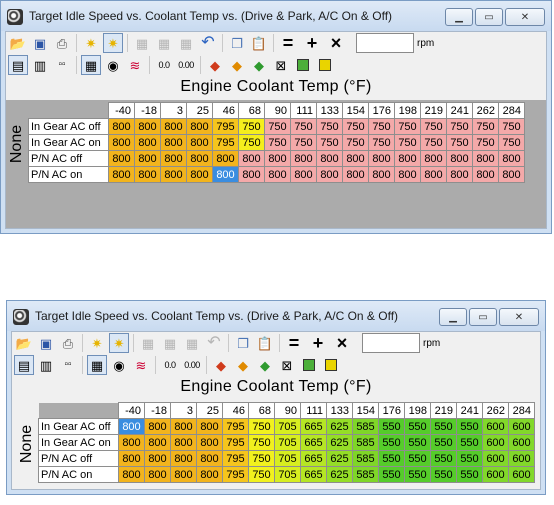  Describe the element at coordinates (142, 43) in the screenshot. I see `copy-table-icon: ▦` at that location.